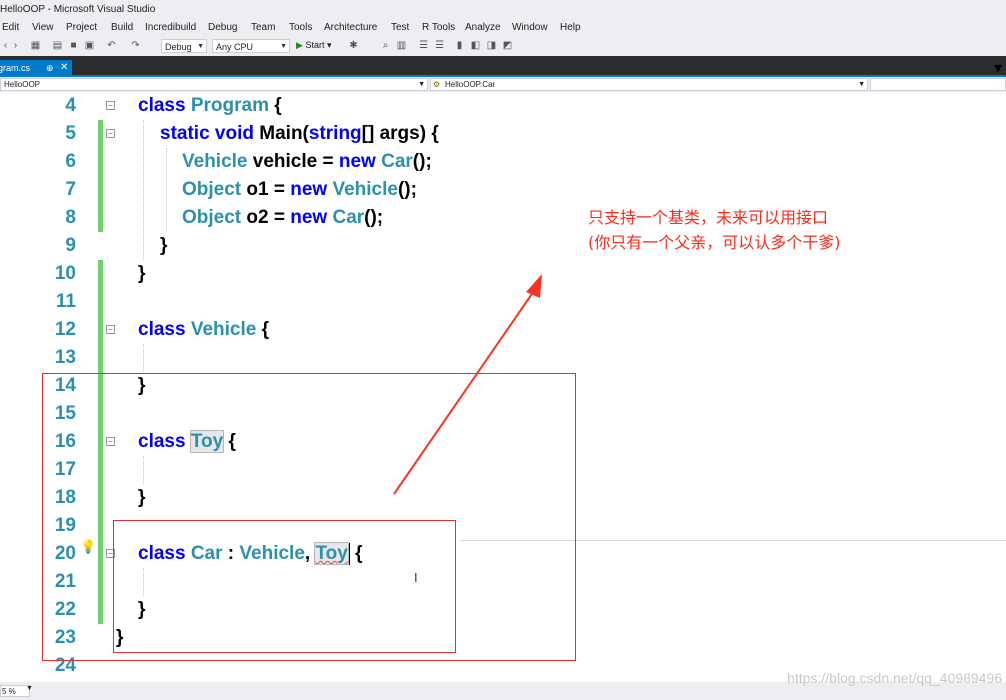 The image size is (1006, 700). I want to click on browser-link-icon: ✱, so click(353, 45).